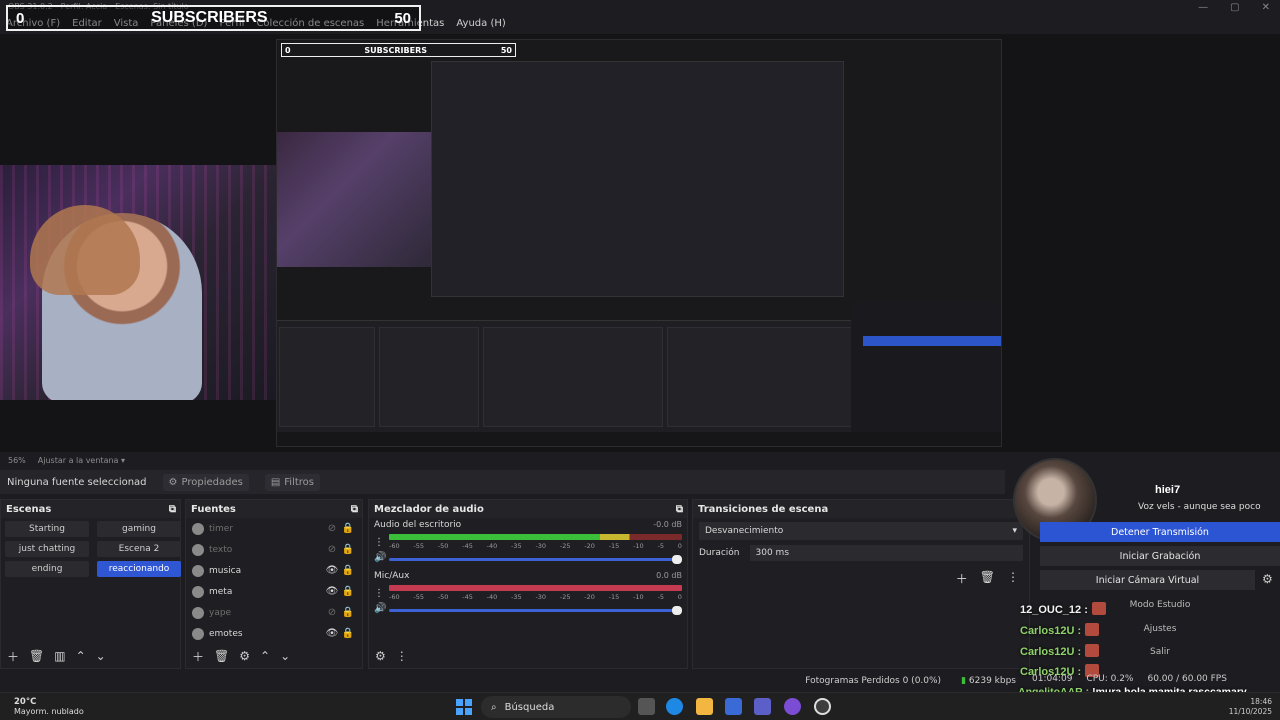 This screenshot has width=1280, height=720. What do you see at coordinates (299, 482) in the screenshot?
I see `filters-label: Filtros` at bounding box center [299, 482].